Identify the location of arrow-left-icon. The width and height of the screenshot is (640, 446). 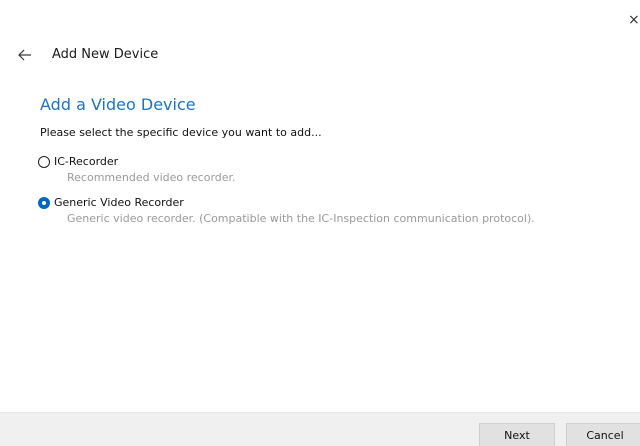
(25, 55).